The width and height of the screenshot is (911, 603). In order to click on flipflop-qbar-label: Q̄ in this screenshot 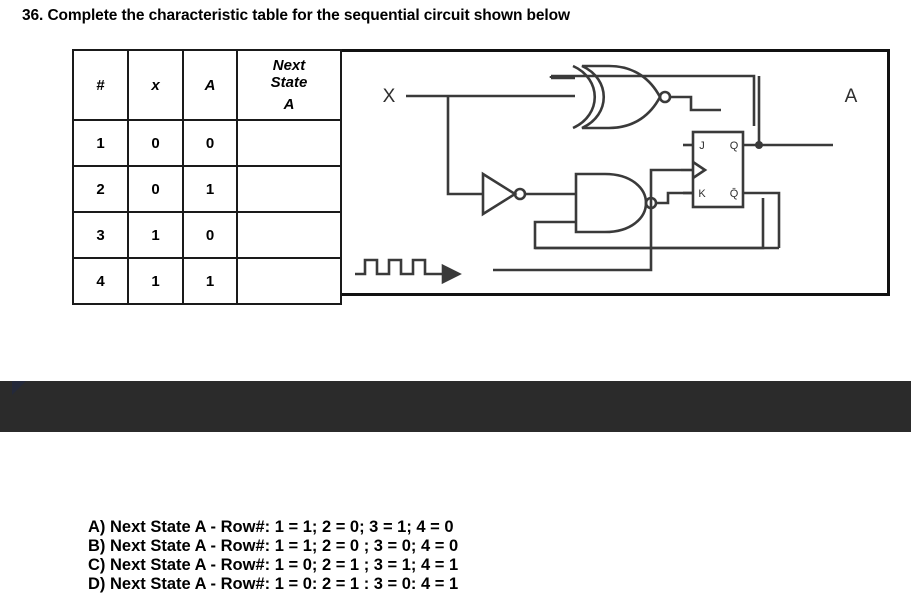, I will do `click(734, 193)`.